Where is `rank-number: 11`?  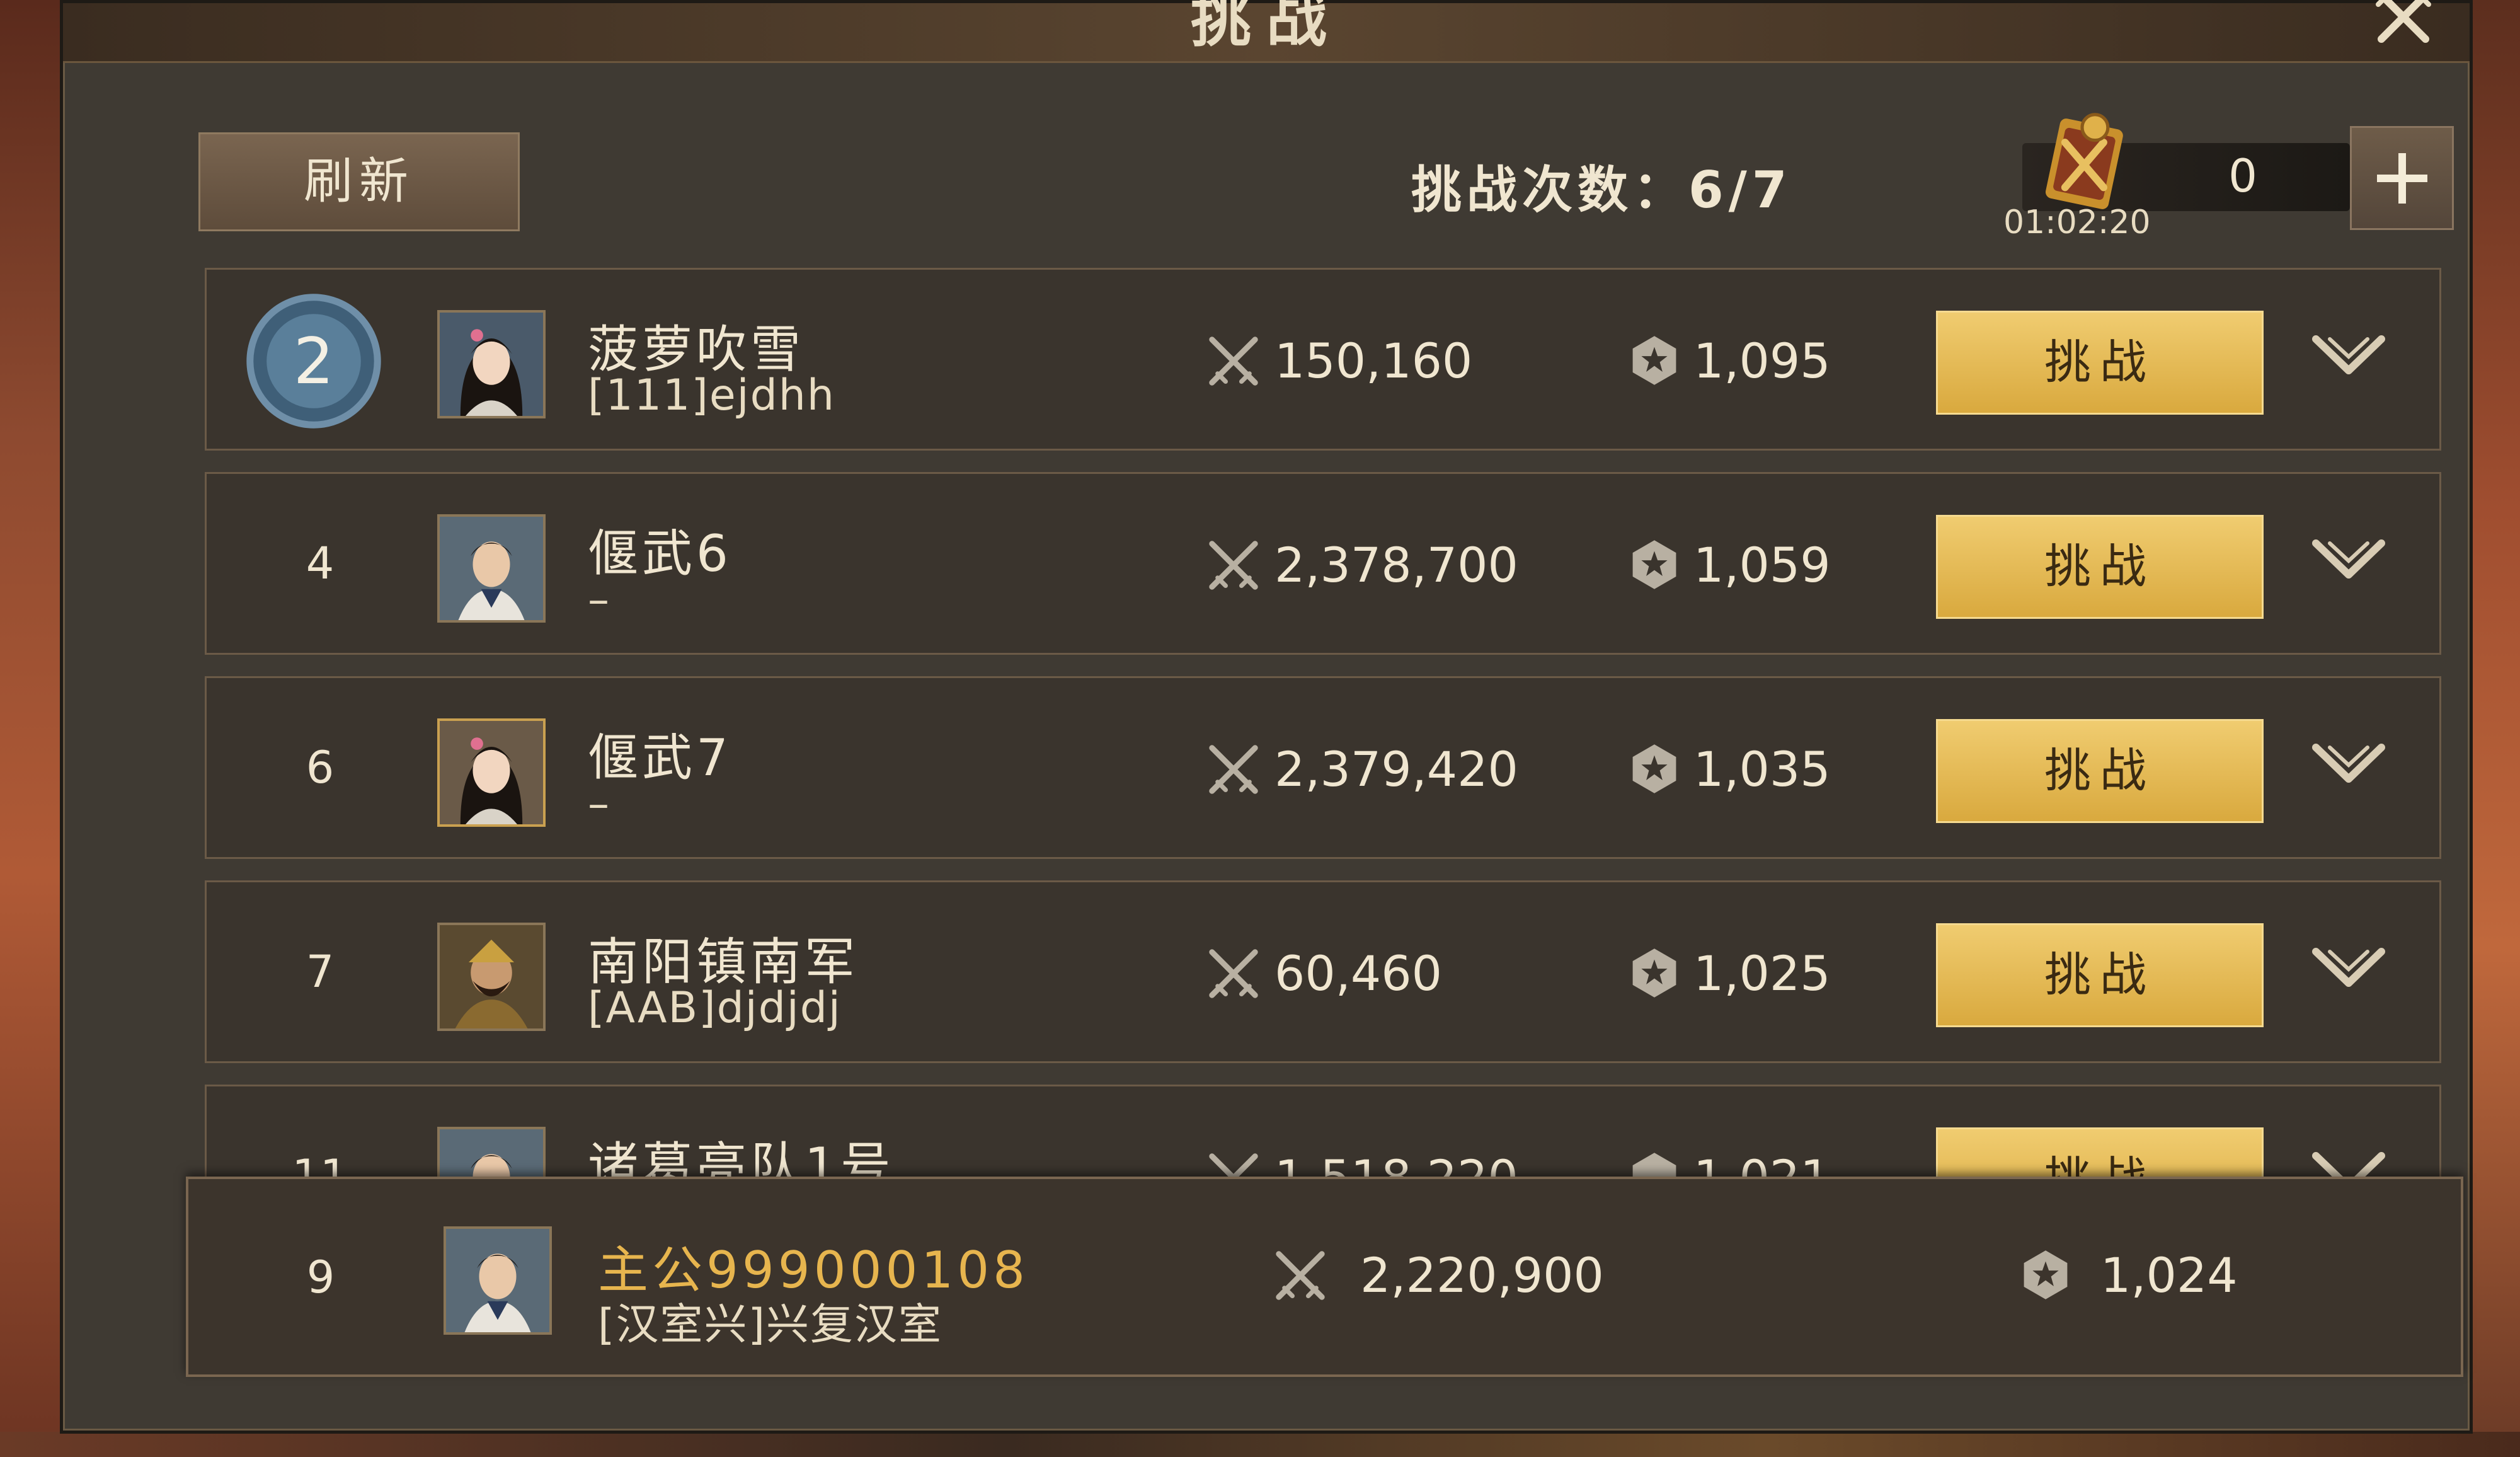
rank-number: 11 is located at coordinates (320, 1164).